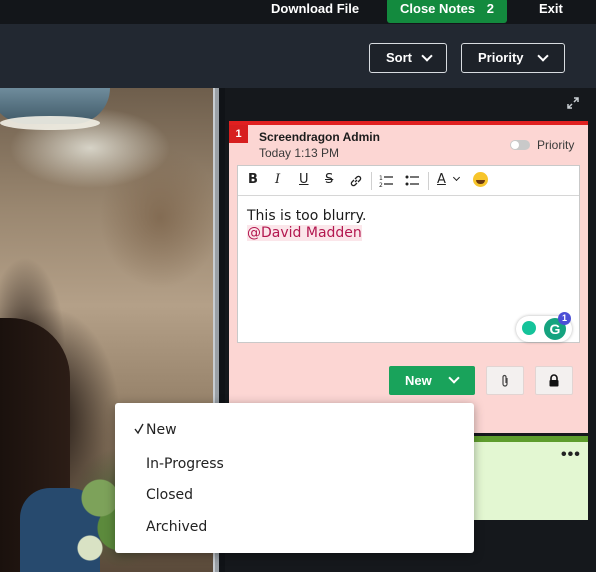 The height and width of the screenshot is (572, 596). Describe the element at coordinates (573, 103) in the screenshot. I see `expand-icon` at that location.